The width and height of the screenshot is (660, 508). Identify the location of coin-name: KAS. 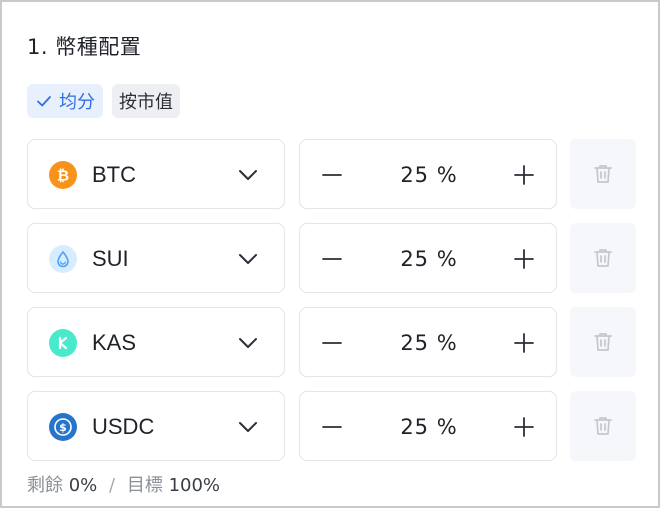
(114, 342).